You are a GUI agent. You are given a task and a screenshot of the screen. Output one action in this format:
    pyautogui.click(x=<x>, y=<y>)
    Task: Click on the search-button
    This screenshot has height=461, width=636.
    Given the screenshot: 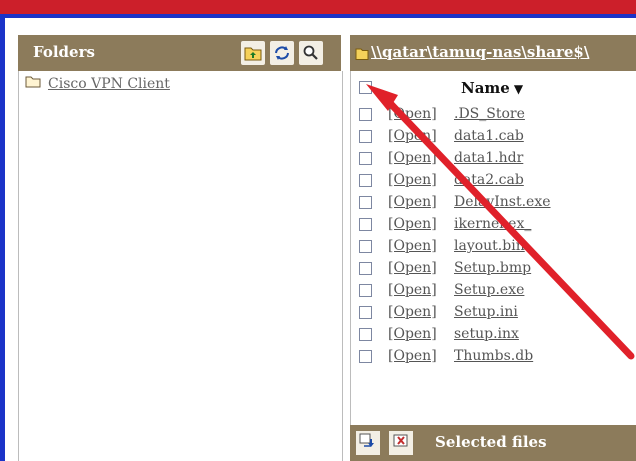 What is the action you would take?
    pyautogui.click(x=311, y=53)
    